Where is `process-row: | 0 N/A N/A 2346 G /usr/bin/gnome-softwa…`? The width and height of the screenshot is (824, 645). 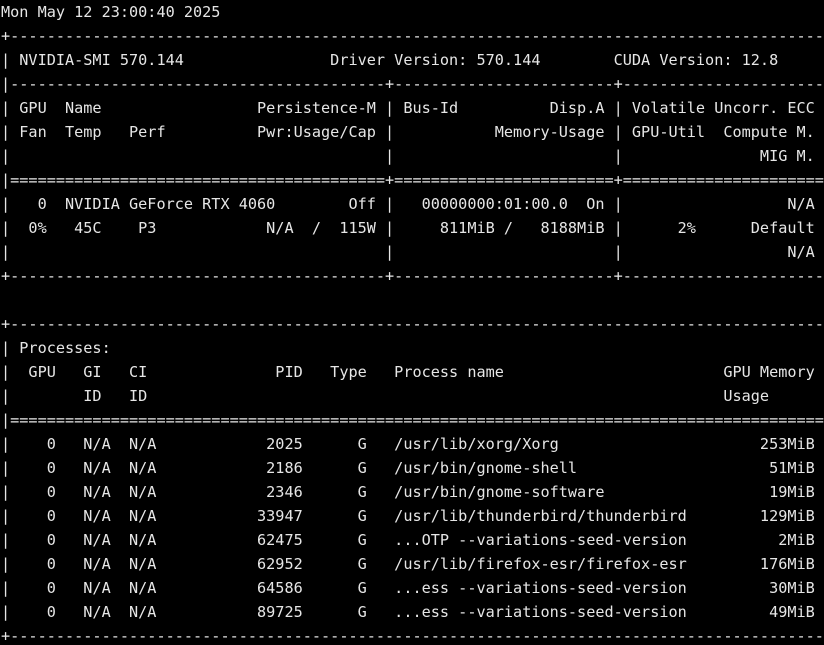
process-row: | 0 N/A N/A 2346 G /usr/bin/gnome-softwa… is located at coordinates (412, 492).